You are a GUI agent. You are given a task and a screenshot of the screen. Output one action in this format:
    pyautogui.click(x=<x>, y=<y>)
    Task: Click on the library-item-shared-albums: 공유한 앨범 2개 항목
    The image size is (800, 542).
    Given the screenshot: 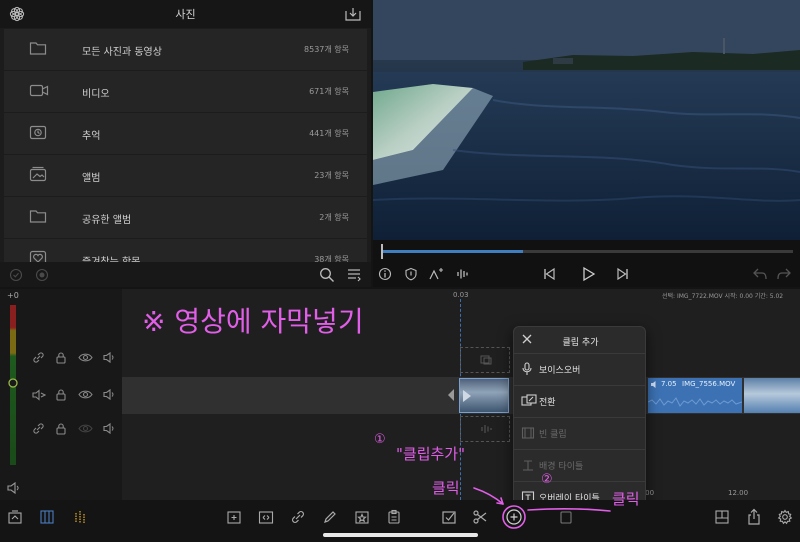 What is the action you would take?
    pyautogui.click(x=185, y=217)
    